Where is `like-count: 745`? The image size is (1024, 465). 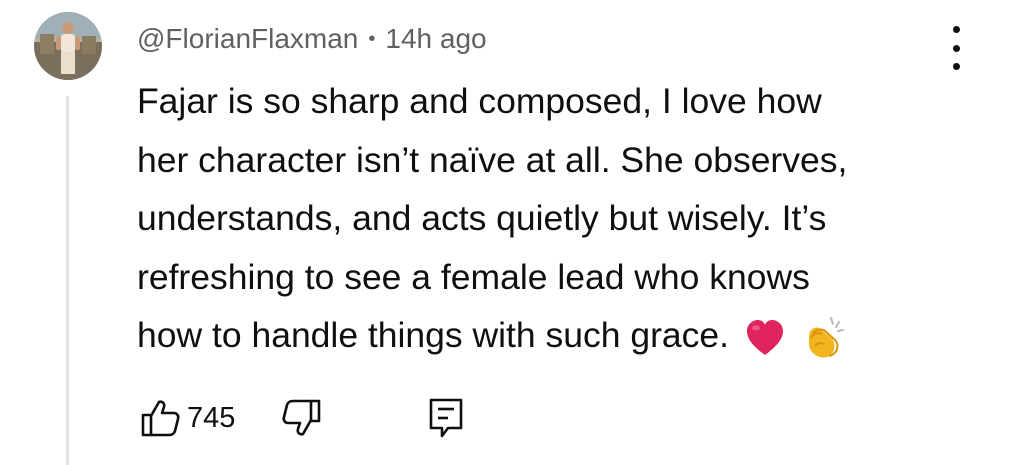 like-count: 745 is located at coordinates (211, 417).